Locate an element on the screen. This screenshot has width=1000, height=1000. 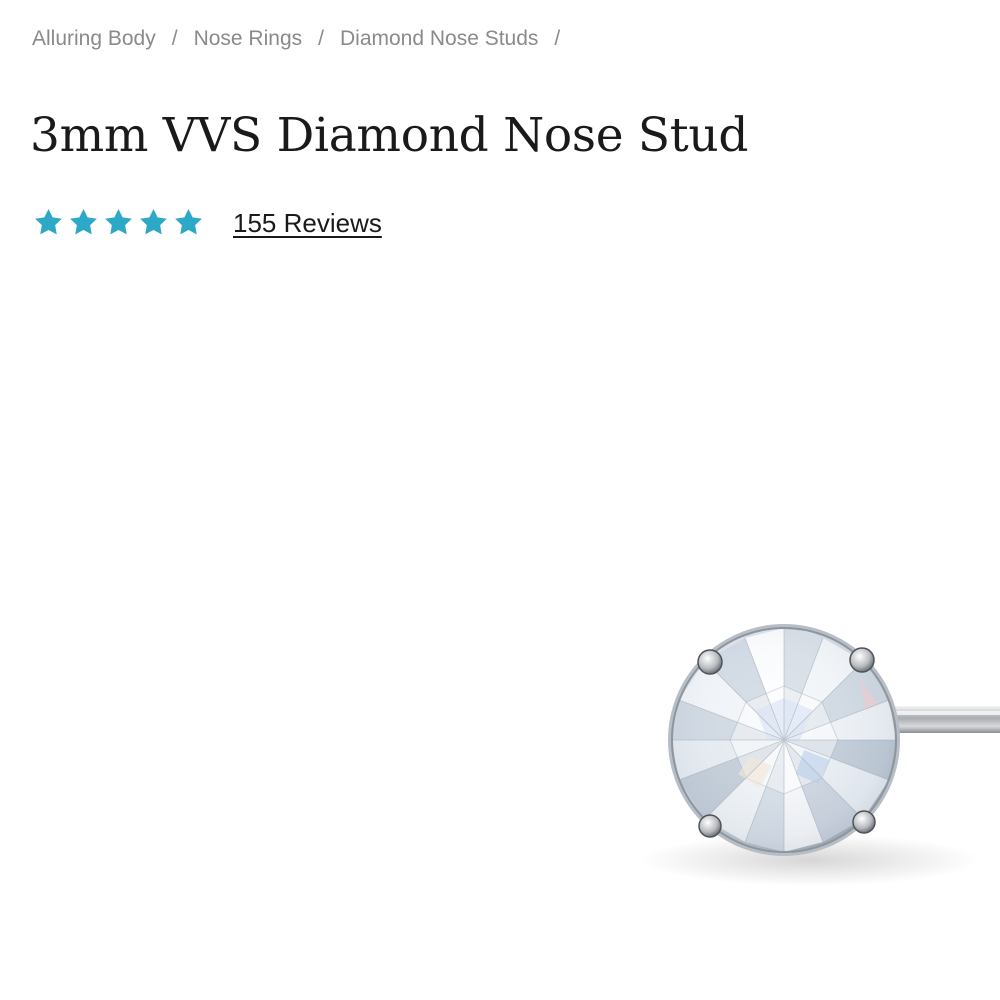
breadcrumb-link-diamond-nose-studs: Diamond Nose Studs is located at coordinates (439, 39).